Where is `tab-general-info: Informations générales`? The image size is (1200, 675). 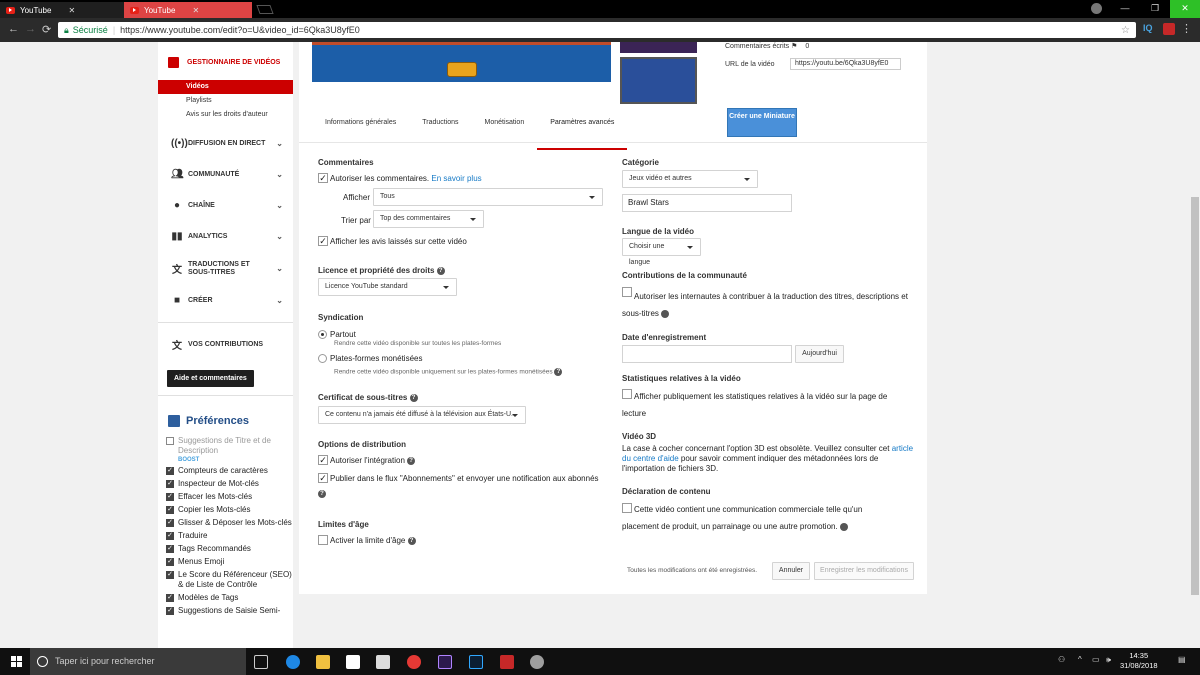 tab-general-info: Informations générales is located at coordinates (360, 128).